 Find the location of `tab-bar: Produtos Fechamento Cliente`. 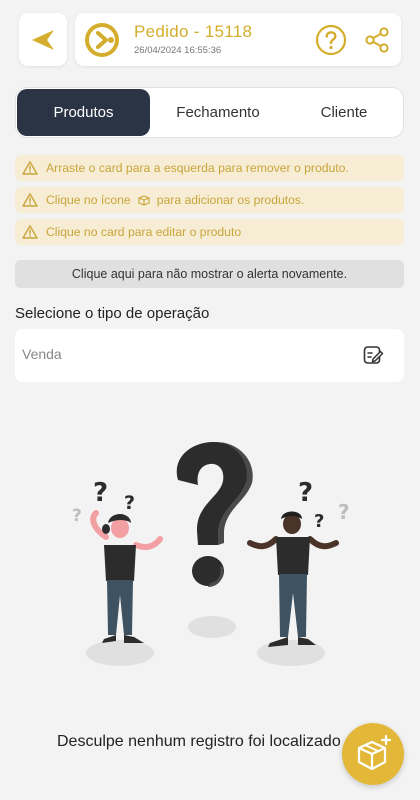

tab-bar: Produtos Fechamento Cliente is located at coordinates (209, 112).